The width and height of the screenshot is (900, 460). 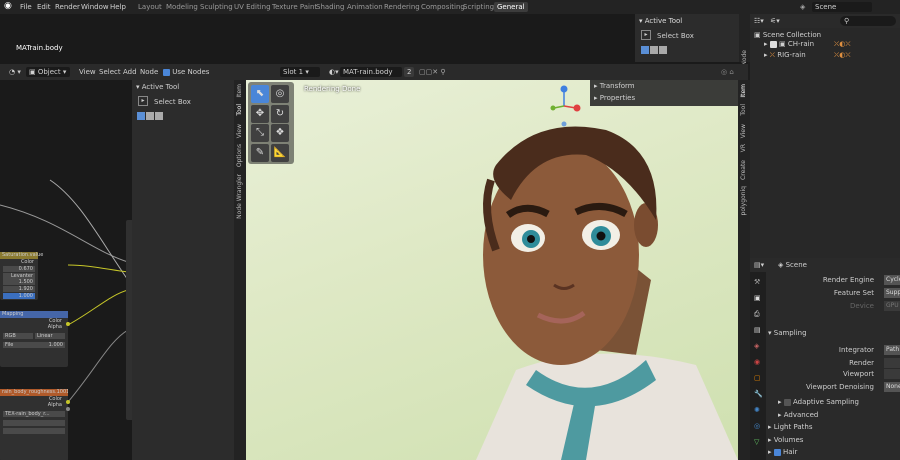 I want to click on tab-scripting: Scripting, so click(x=478, y=7).